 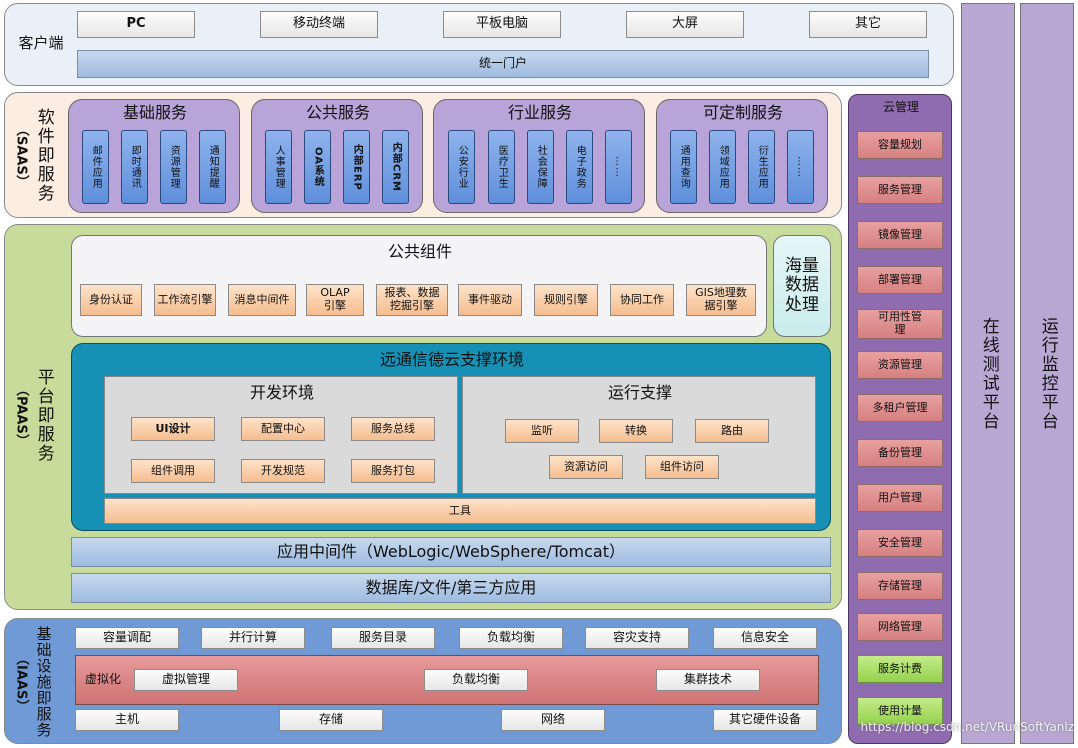 I want to click on online-test-platform: 在线测试平台, so click(x=988, y=373).